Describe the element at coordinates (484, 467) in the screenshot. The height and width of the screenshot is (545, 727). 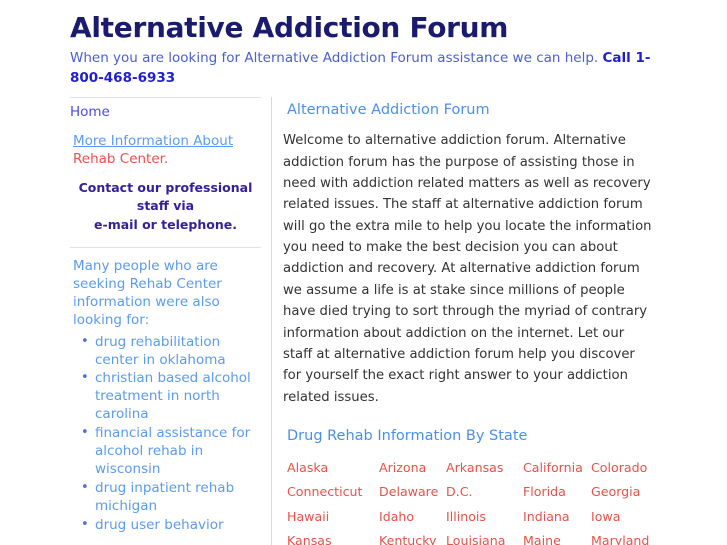
I see `state-link: Arkansas` at that location.